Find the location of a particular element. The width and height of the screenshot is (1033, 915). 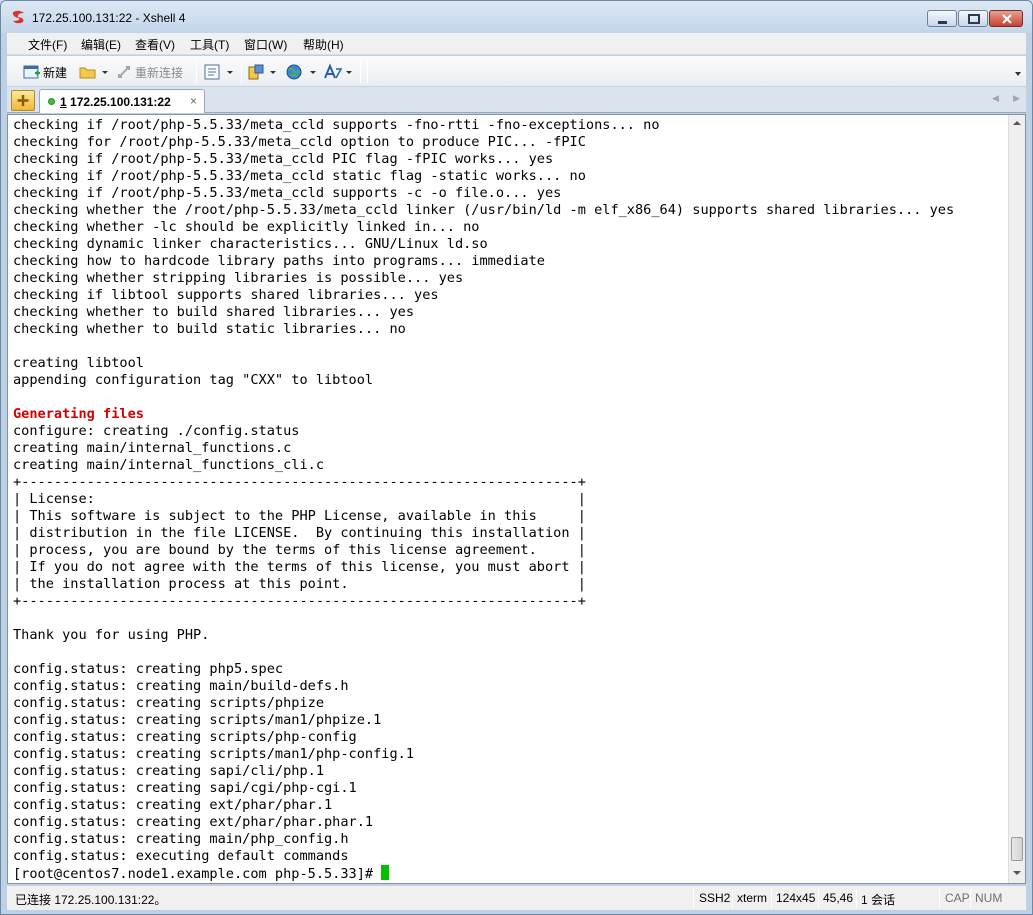

new-tab-button is located at coordinates (23, 100).